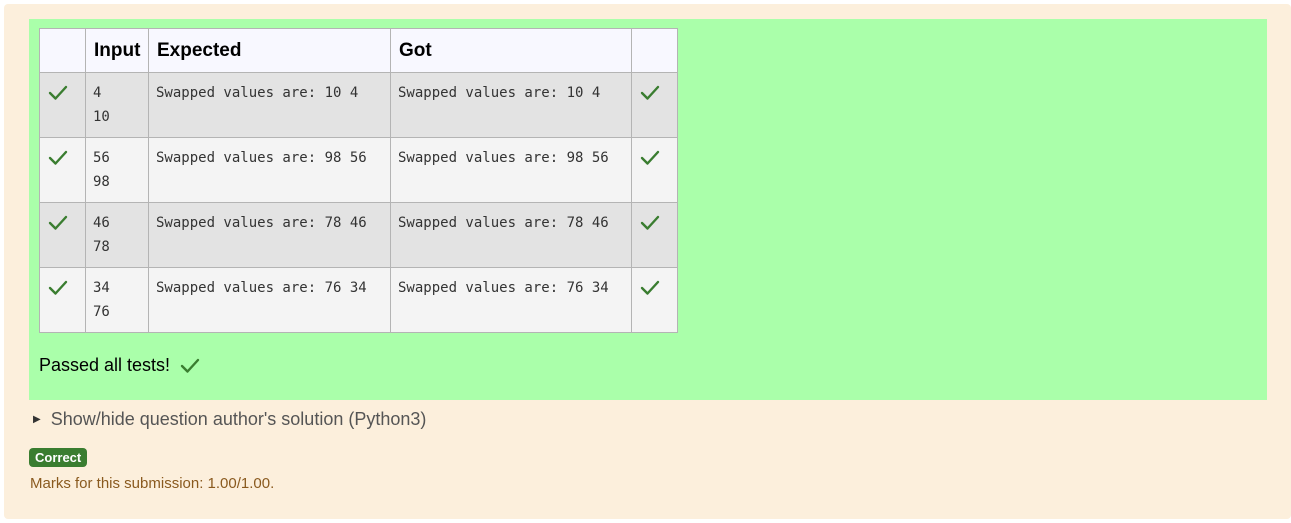 The width and height of the screenshot is (1291, 523). I want to click on got-value: Swapped values are: 98 56, so click(503, 158).